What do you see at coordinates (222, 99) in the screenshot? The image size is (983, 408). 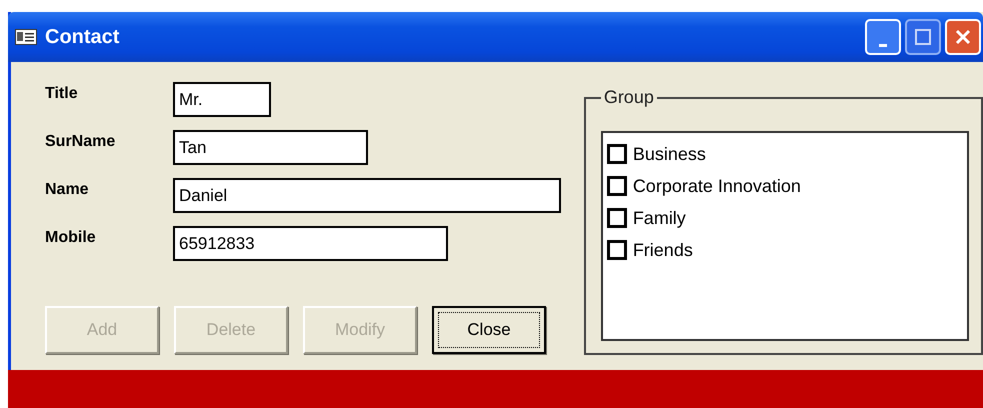 I see `input-field: Mr.` at bounding box center [222, 99].